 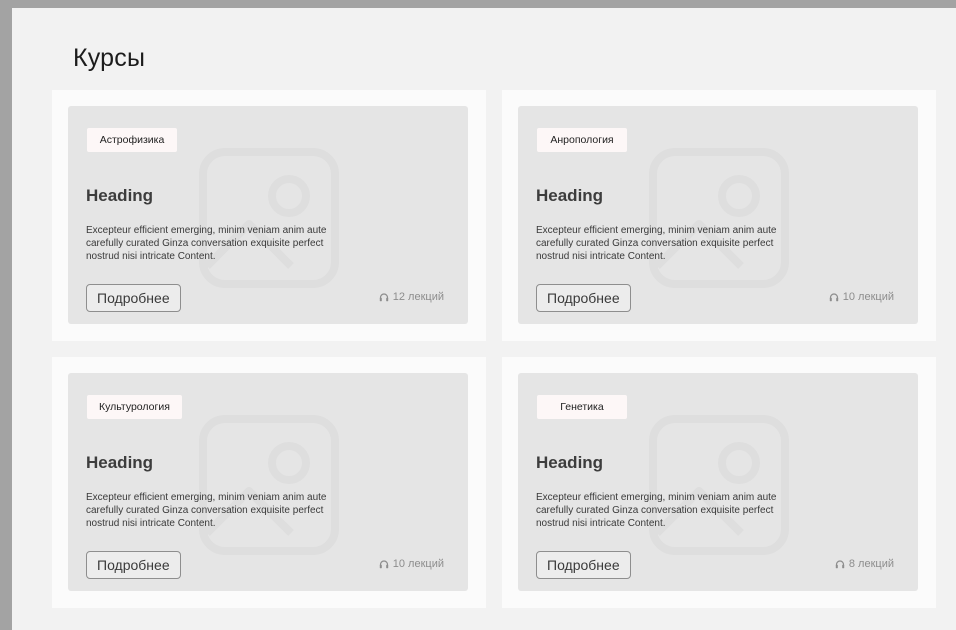 I want to click on course-tag: Генетика, so click(x=582, y=407).